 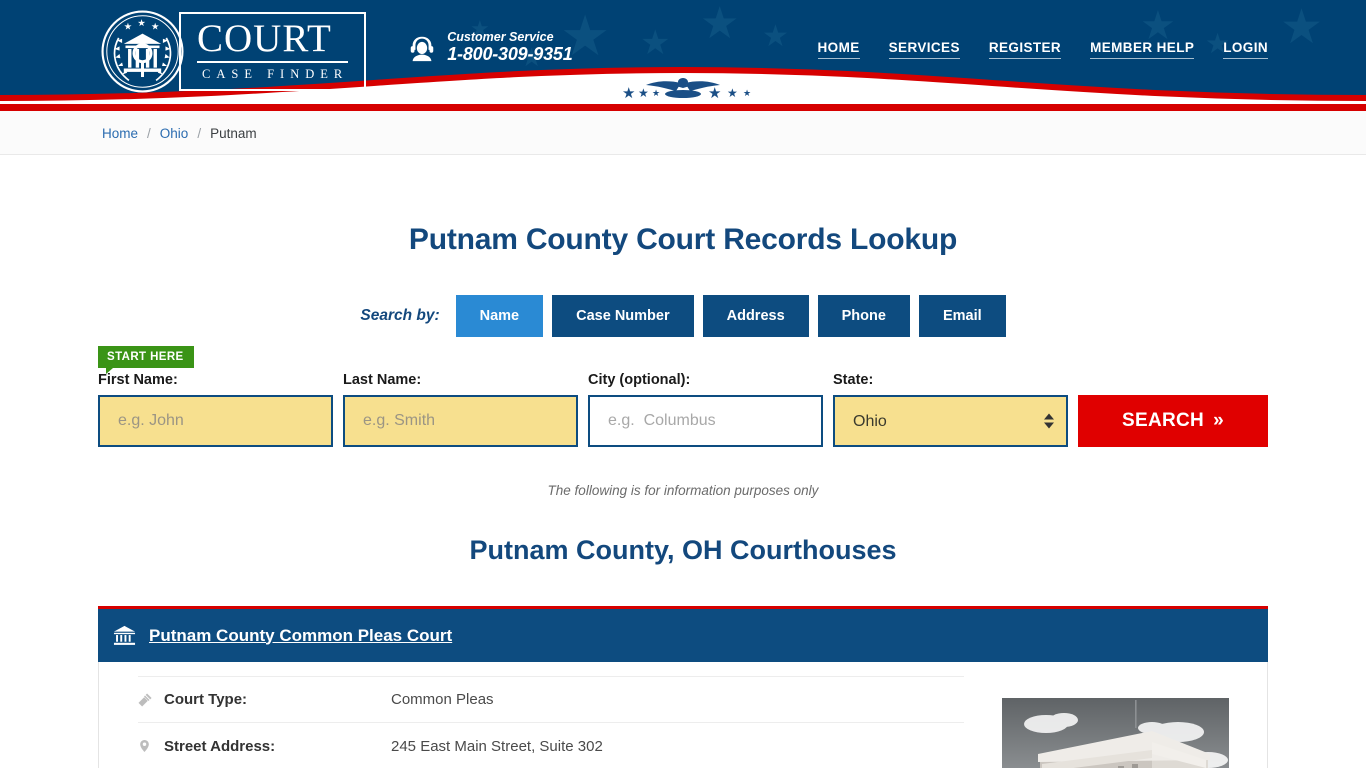 I want to click on tab-name: Name, so click(x=499, y=316).